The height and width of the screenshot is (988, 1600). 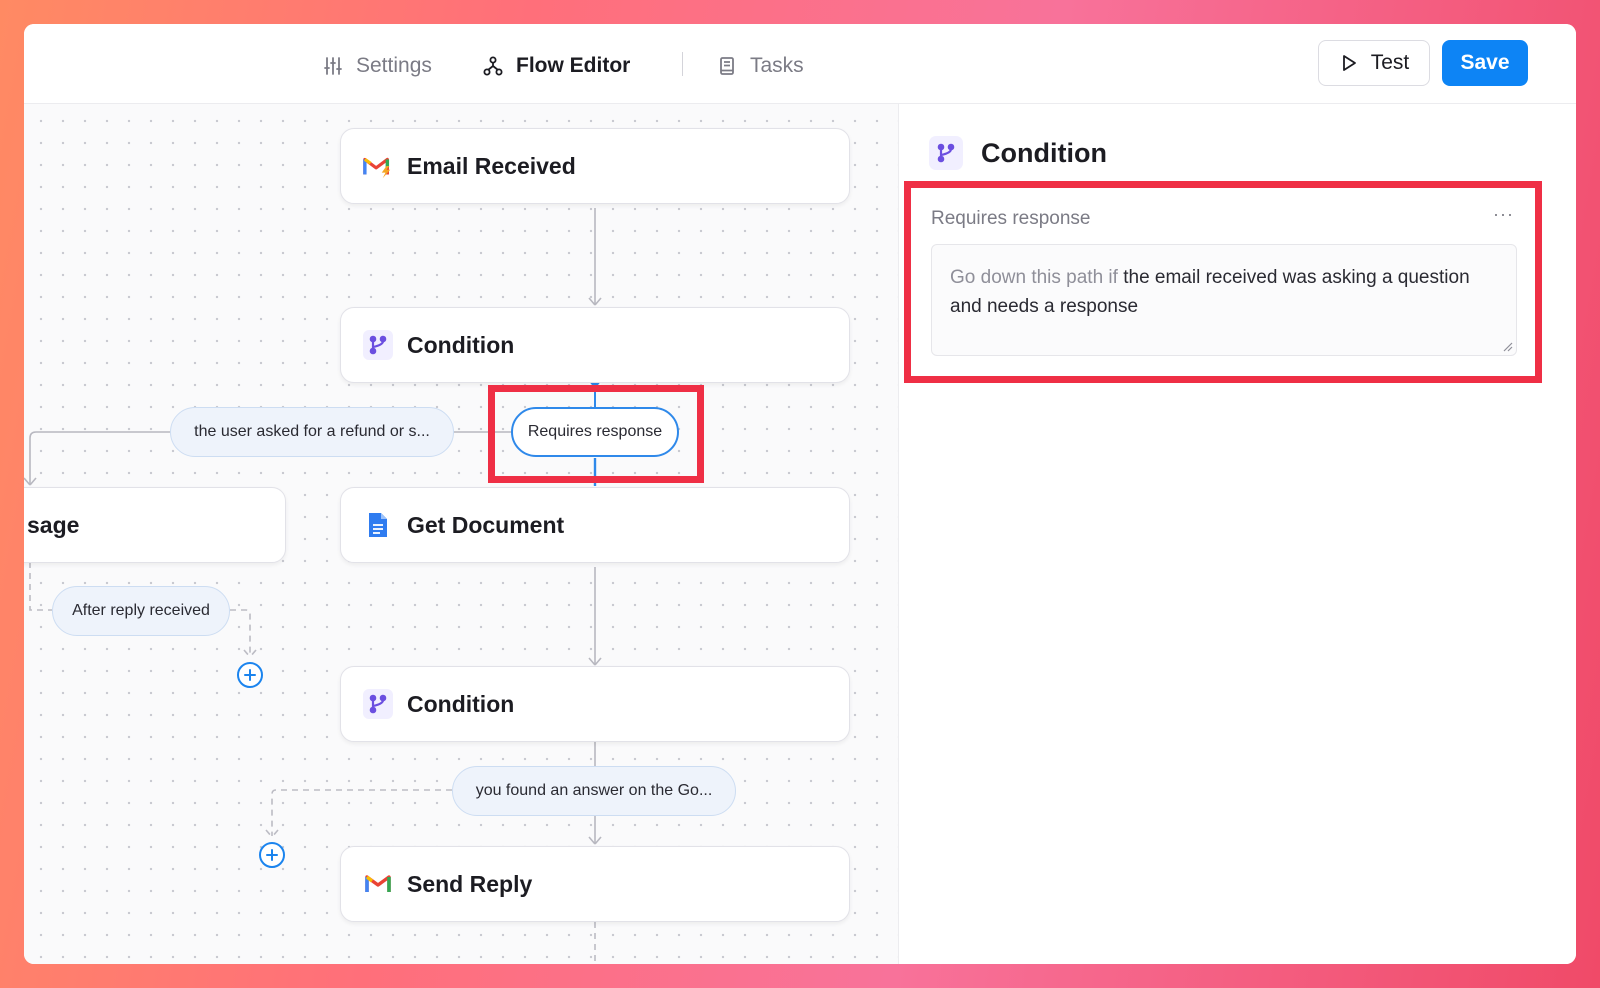 What do you see at coordinates (1485, 63) in the screenshot?
I see `save-button: Save` at bounding box center [1485, 63].